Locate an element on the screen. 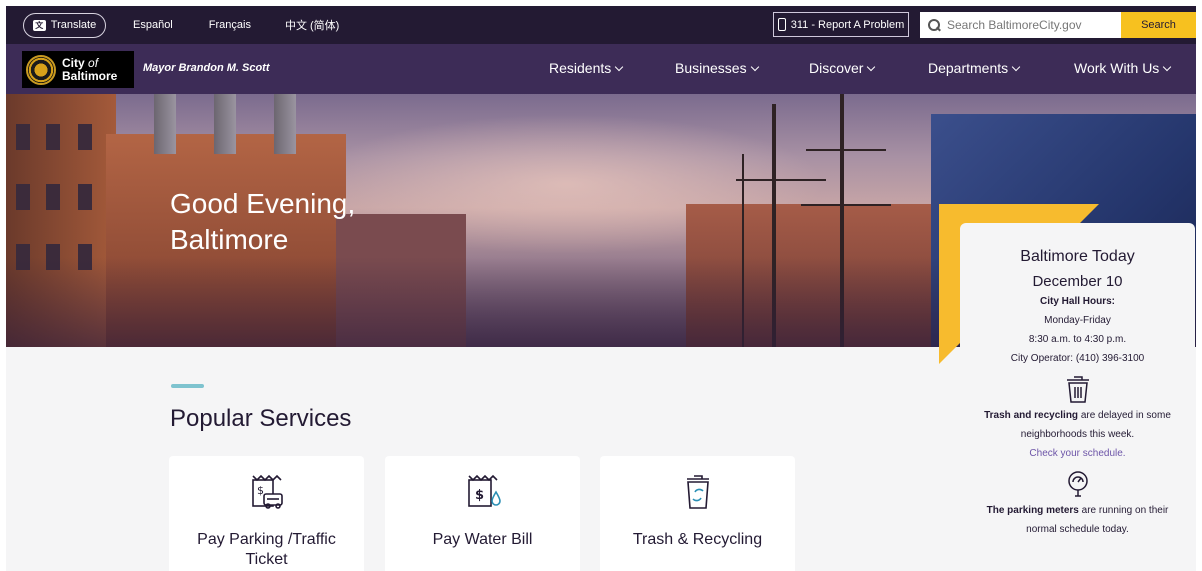 The width and height of the screenshot is (1202, 571). translate-icon: 文 is located at coordinates (39, 25).